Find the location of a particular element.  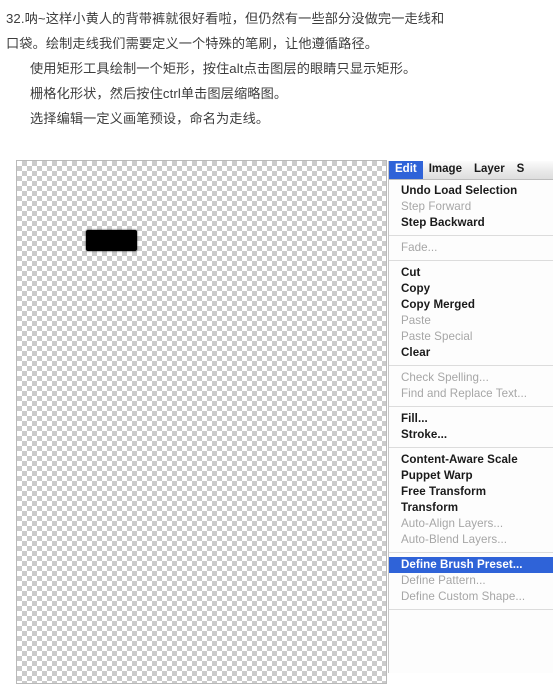

menu-item-clear: Clear is located at coordinates (471, 353).